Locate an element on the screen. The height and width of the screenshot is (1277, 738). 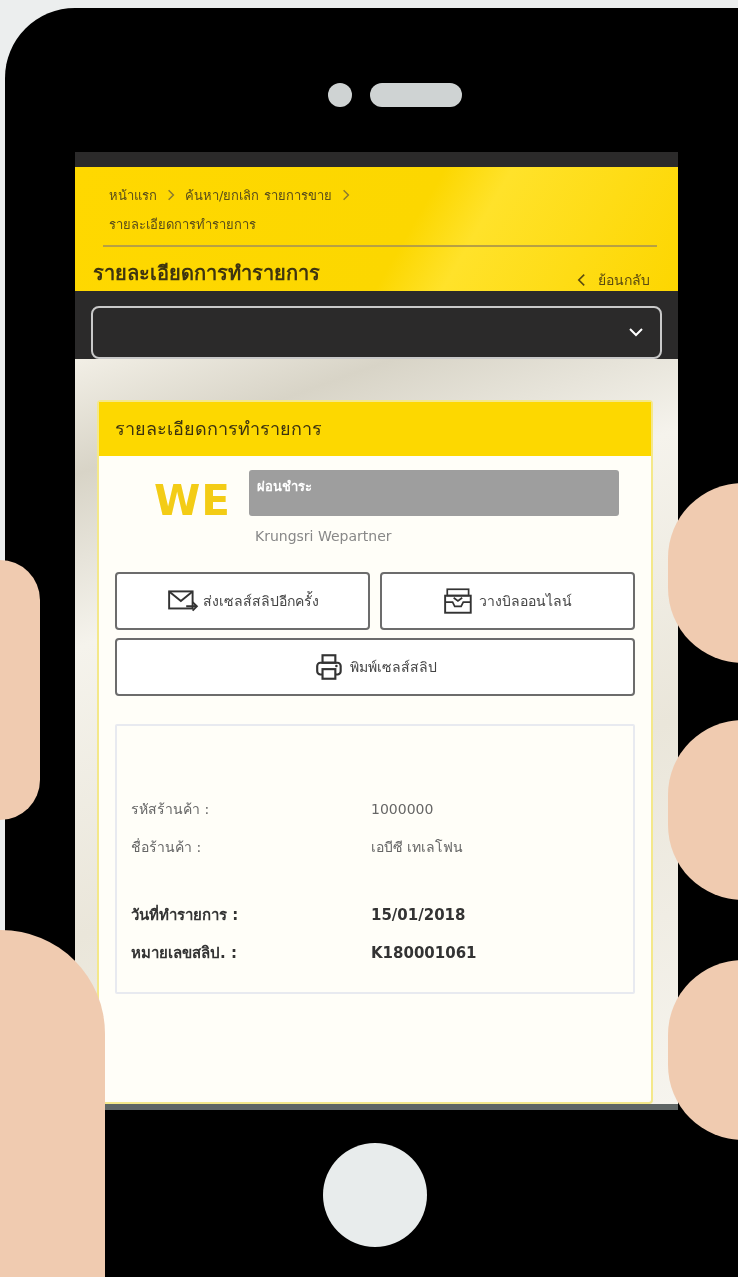
payment-type-badge: ผ่อนชำระ is located at coordinates (434, 492).